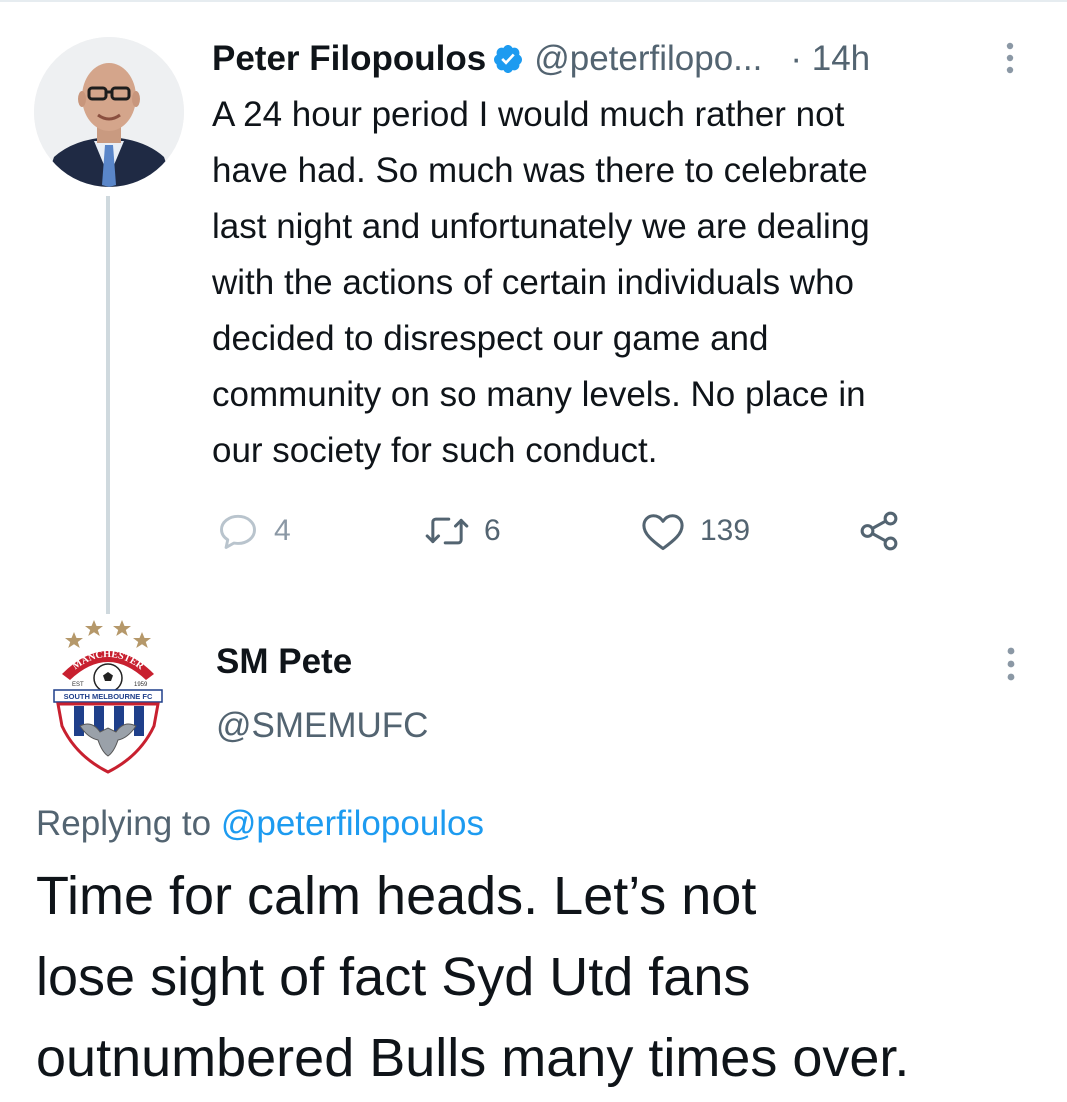  I want to click on replying-to-mention-link: @peterfilopoulos, so click(352, 823).